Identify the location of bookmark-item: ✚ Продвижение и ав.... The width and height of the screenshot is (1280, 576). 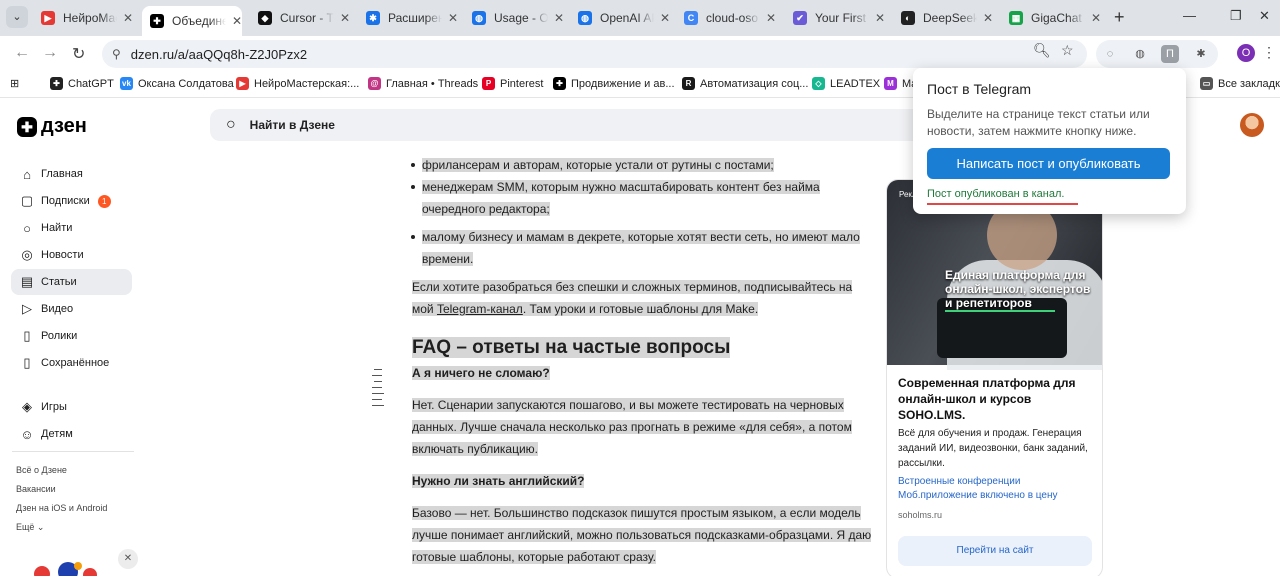
(614, 83).